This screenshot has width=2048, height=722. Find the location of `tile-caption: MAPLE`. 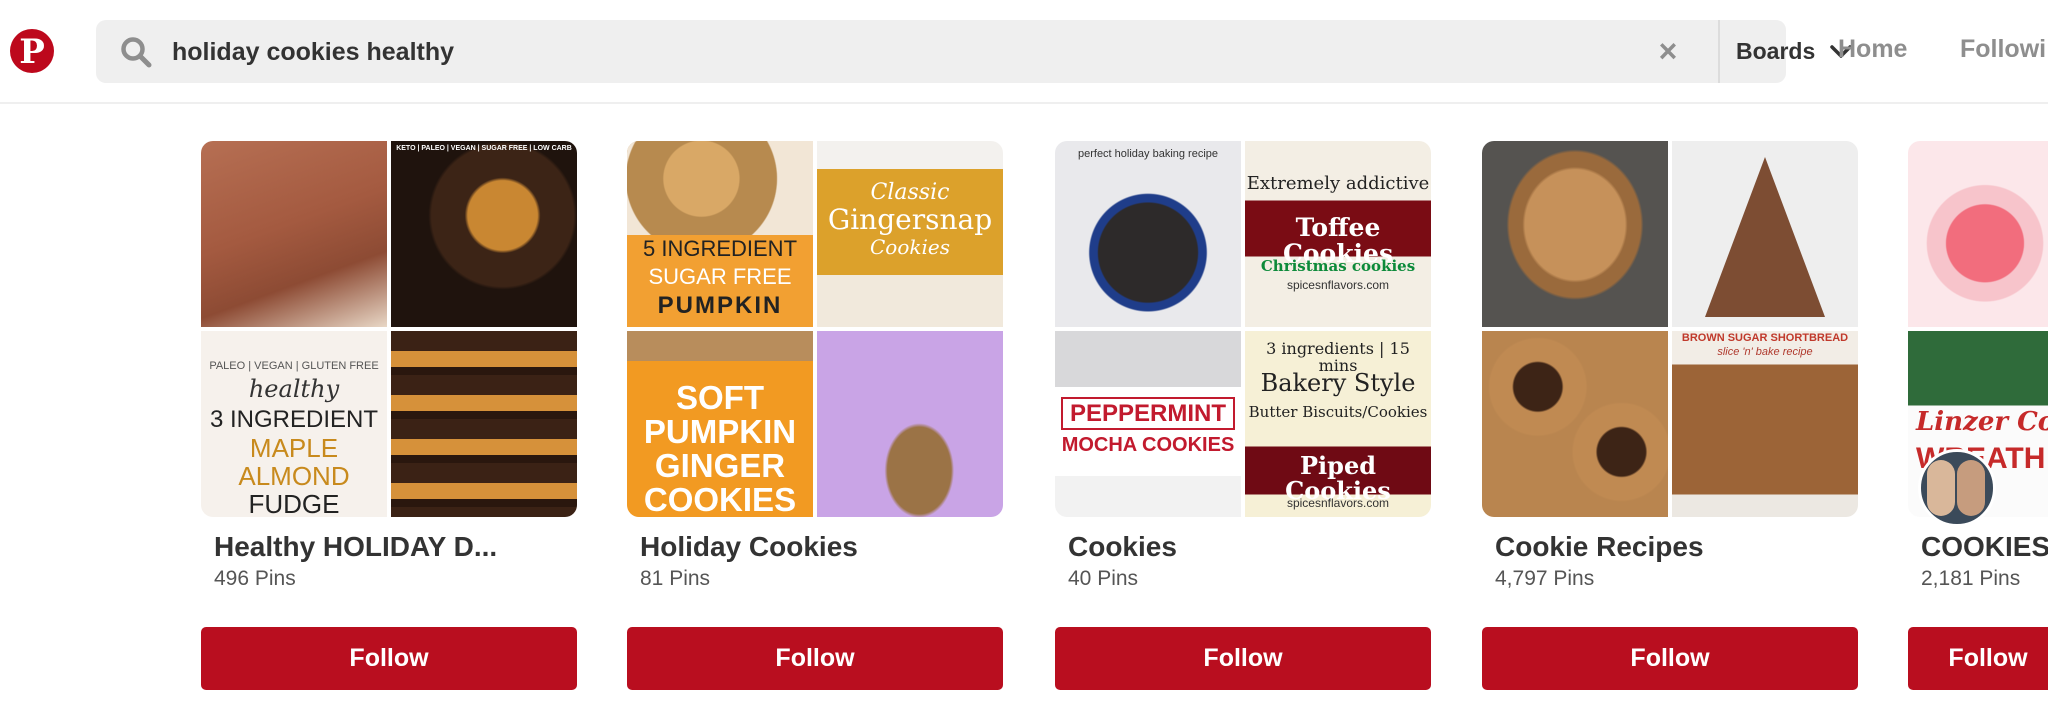

tile-caption: MAPLE is located at coordinates (294, 448).